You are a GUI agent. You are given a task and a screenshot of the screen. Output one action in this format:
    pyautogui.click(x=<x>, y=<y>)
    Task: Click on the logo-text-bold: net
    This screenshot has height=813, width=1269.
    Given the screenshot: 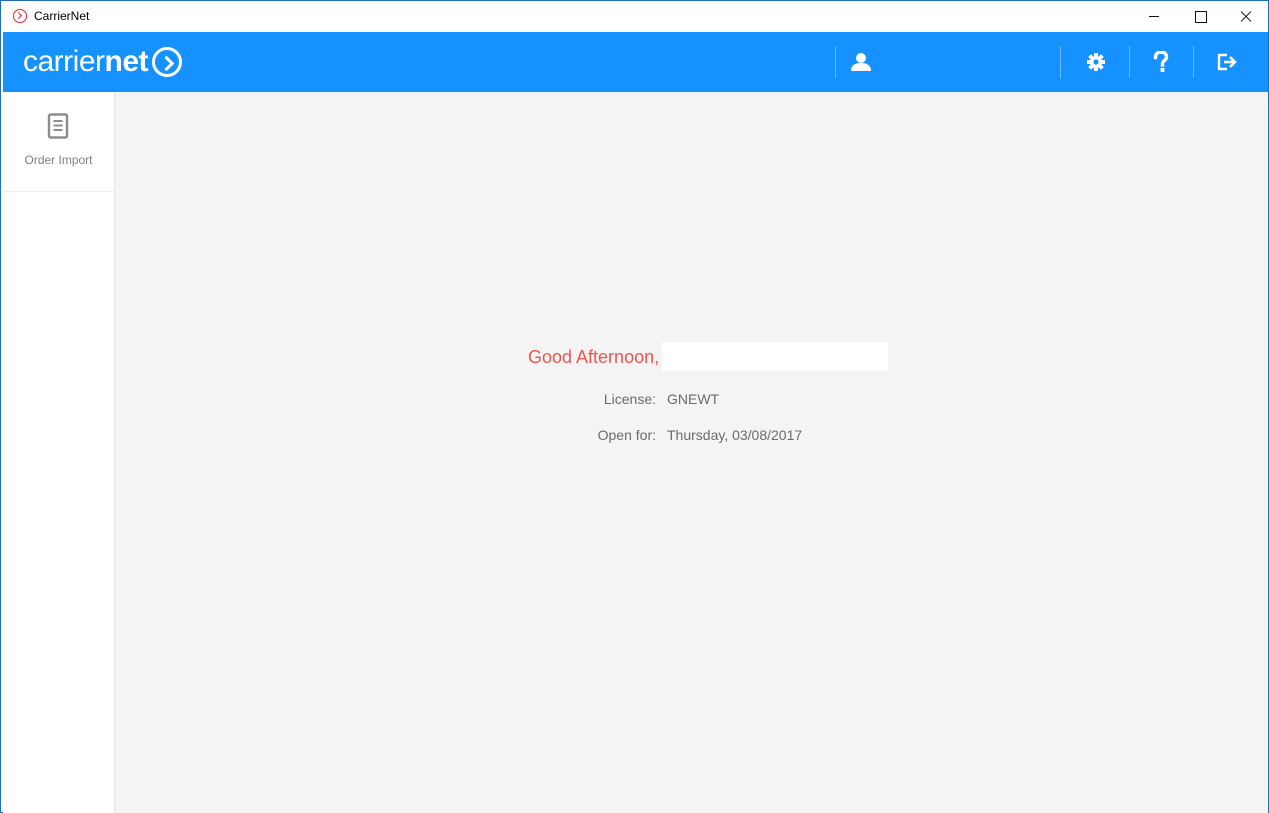 What is the action you would take?
    pyautogui.click(x=126, y=61)
    